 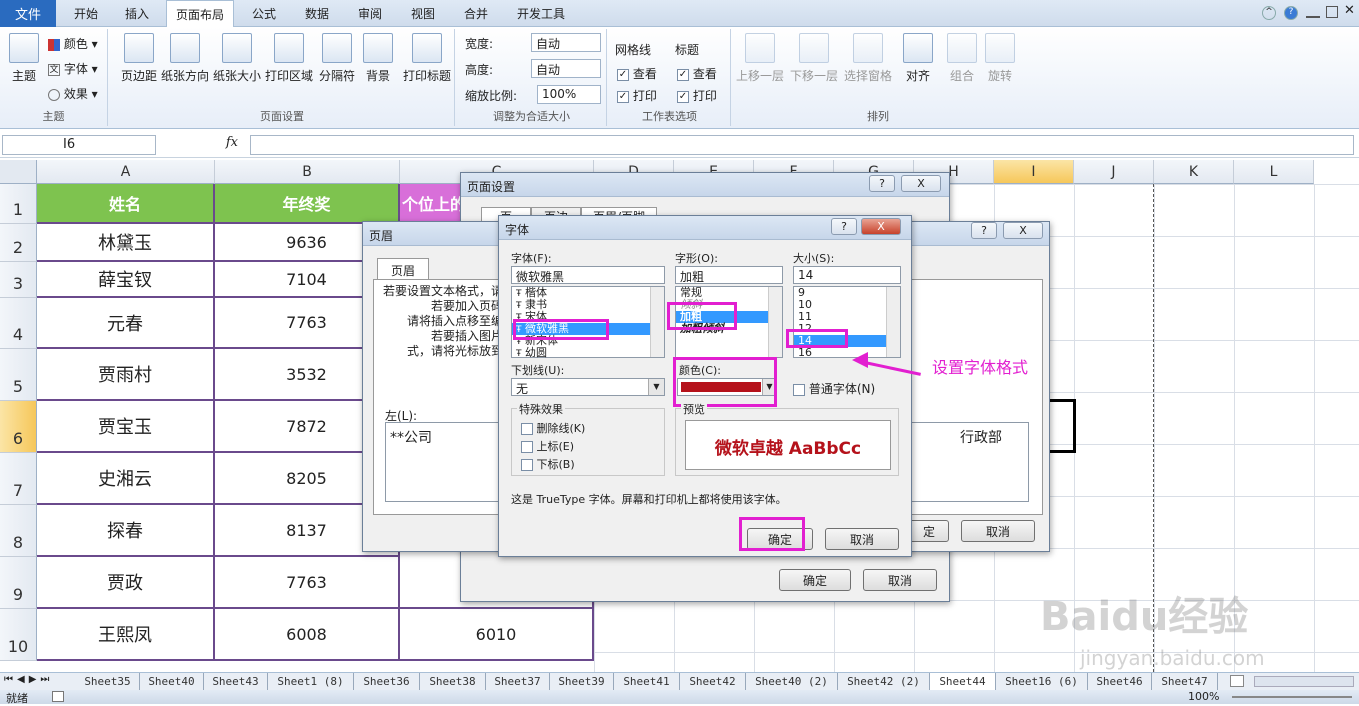 I want to click on underline-select: 无 ▼, so click(x=588, y=387).